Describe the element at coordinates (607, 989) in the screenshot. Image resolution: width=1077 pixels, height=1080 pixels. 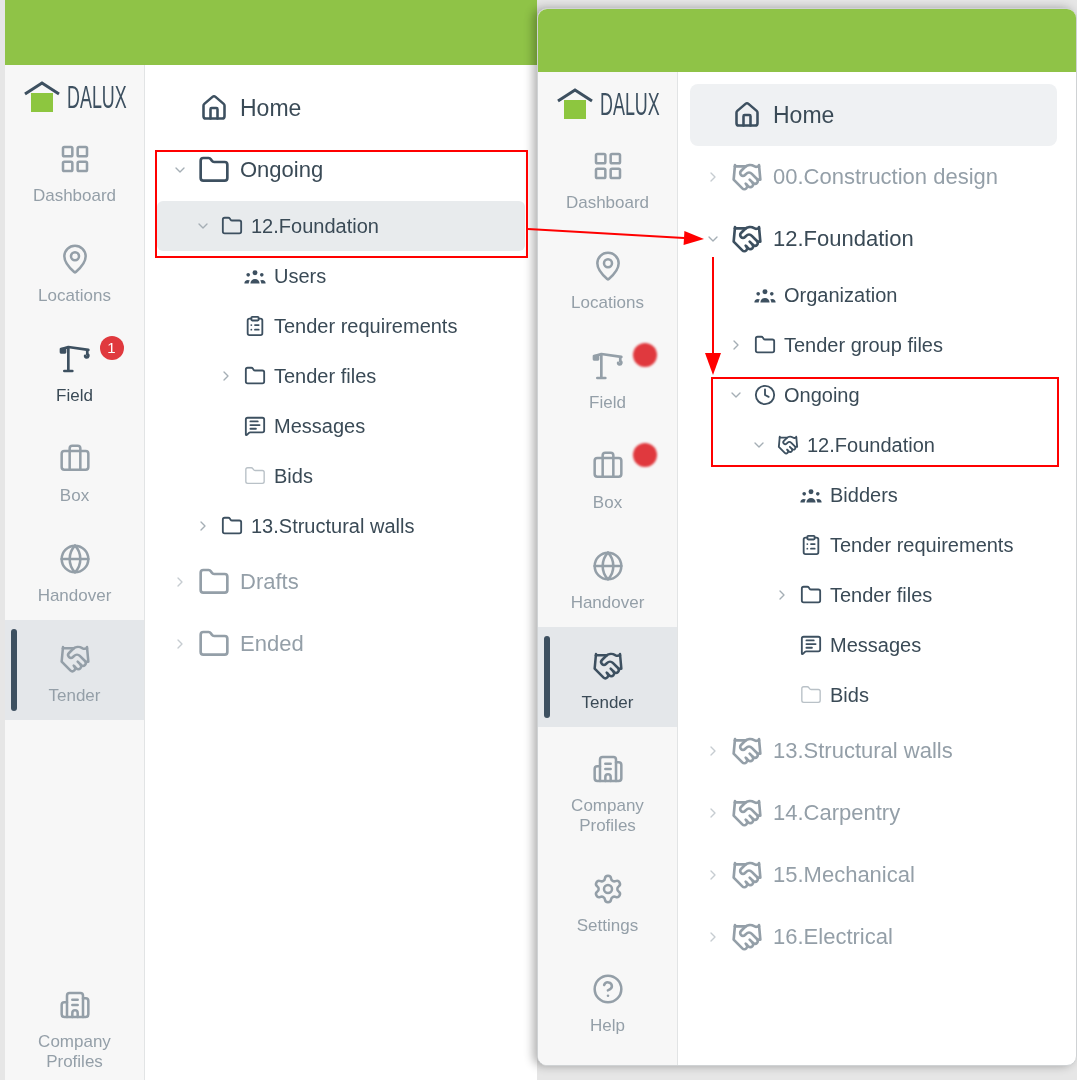
I see `help-icon` at that location.